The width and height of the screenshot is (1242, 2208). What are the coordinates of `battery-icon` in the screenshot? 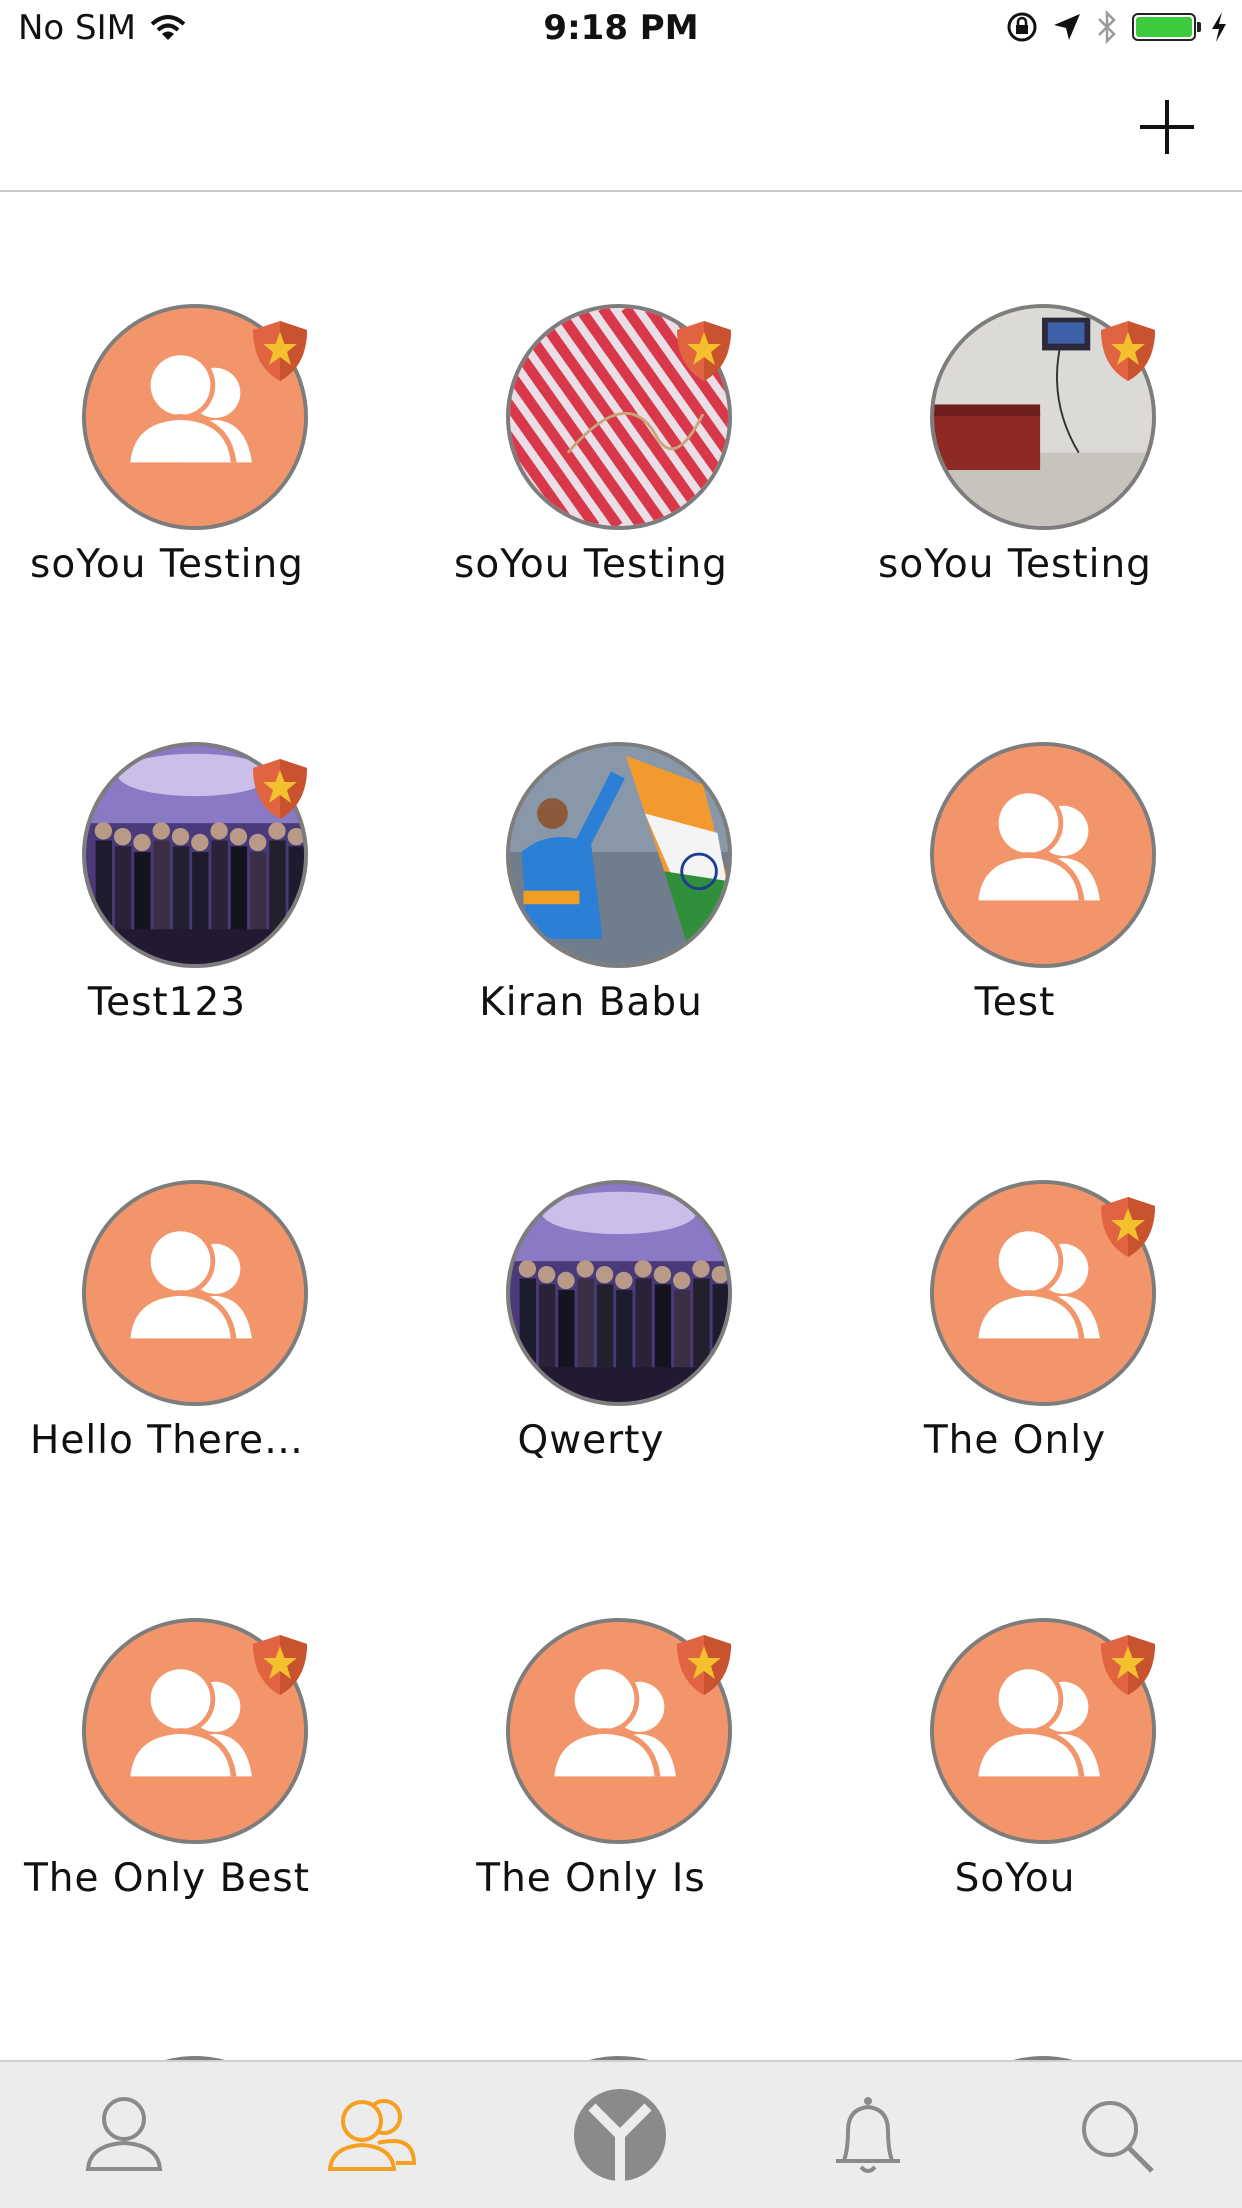 It's located at (1166, 27).